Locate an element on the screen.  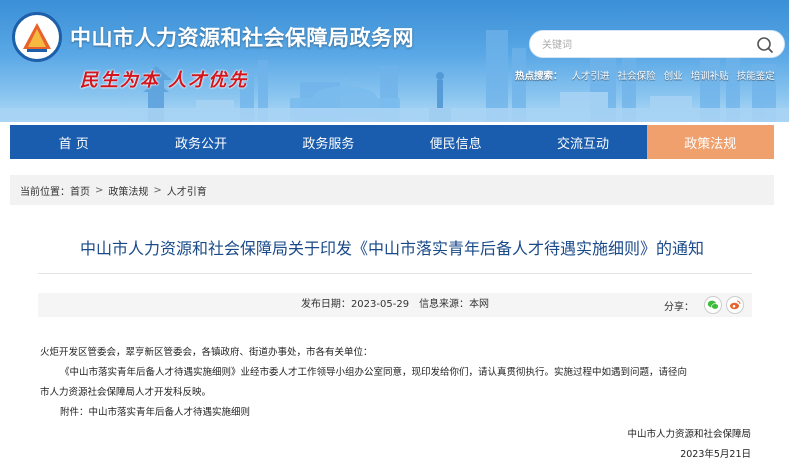
main-nav: 首 页 政务公开 政务服务 便民信息 交流互动 政策法规 is located at coordinates (392, 142).